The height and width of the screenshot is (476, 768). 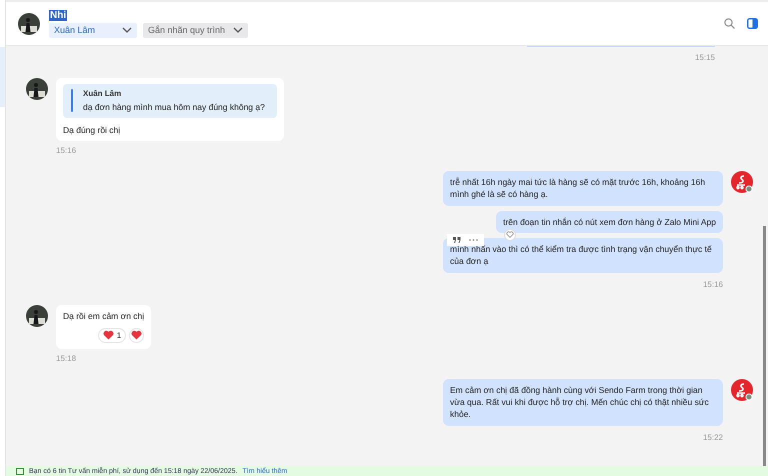 I want to click on quote-icon, so click(x=457, y=239).